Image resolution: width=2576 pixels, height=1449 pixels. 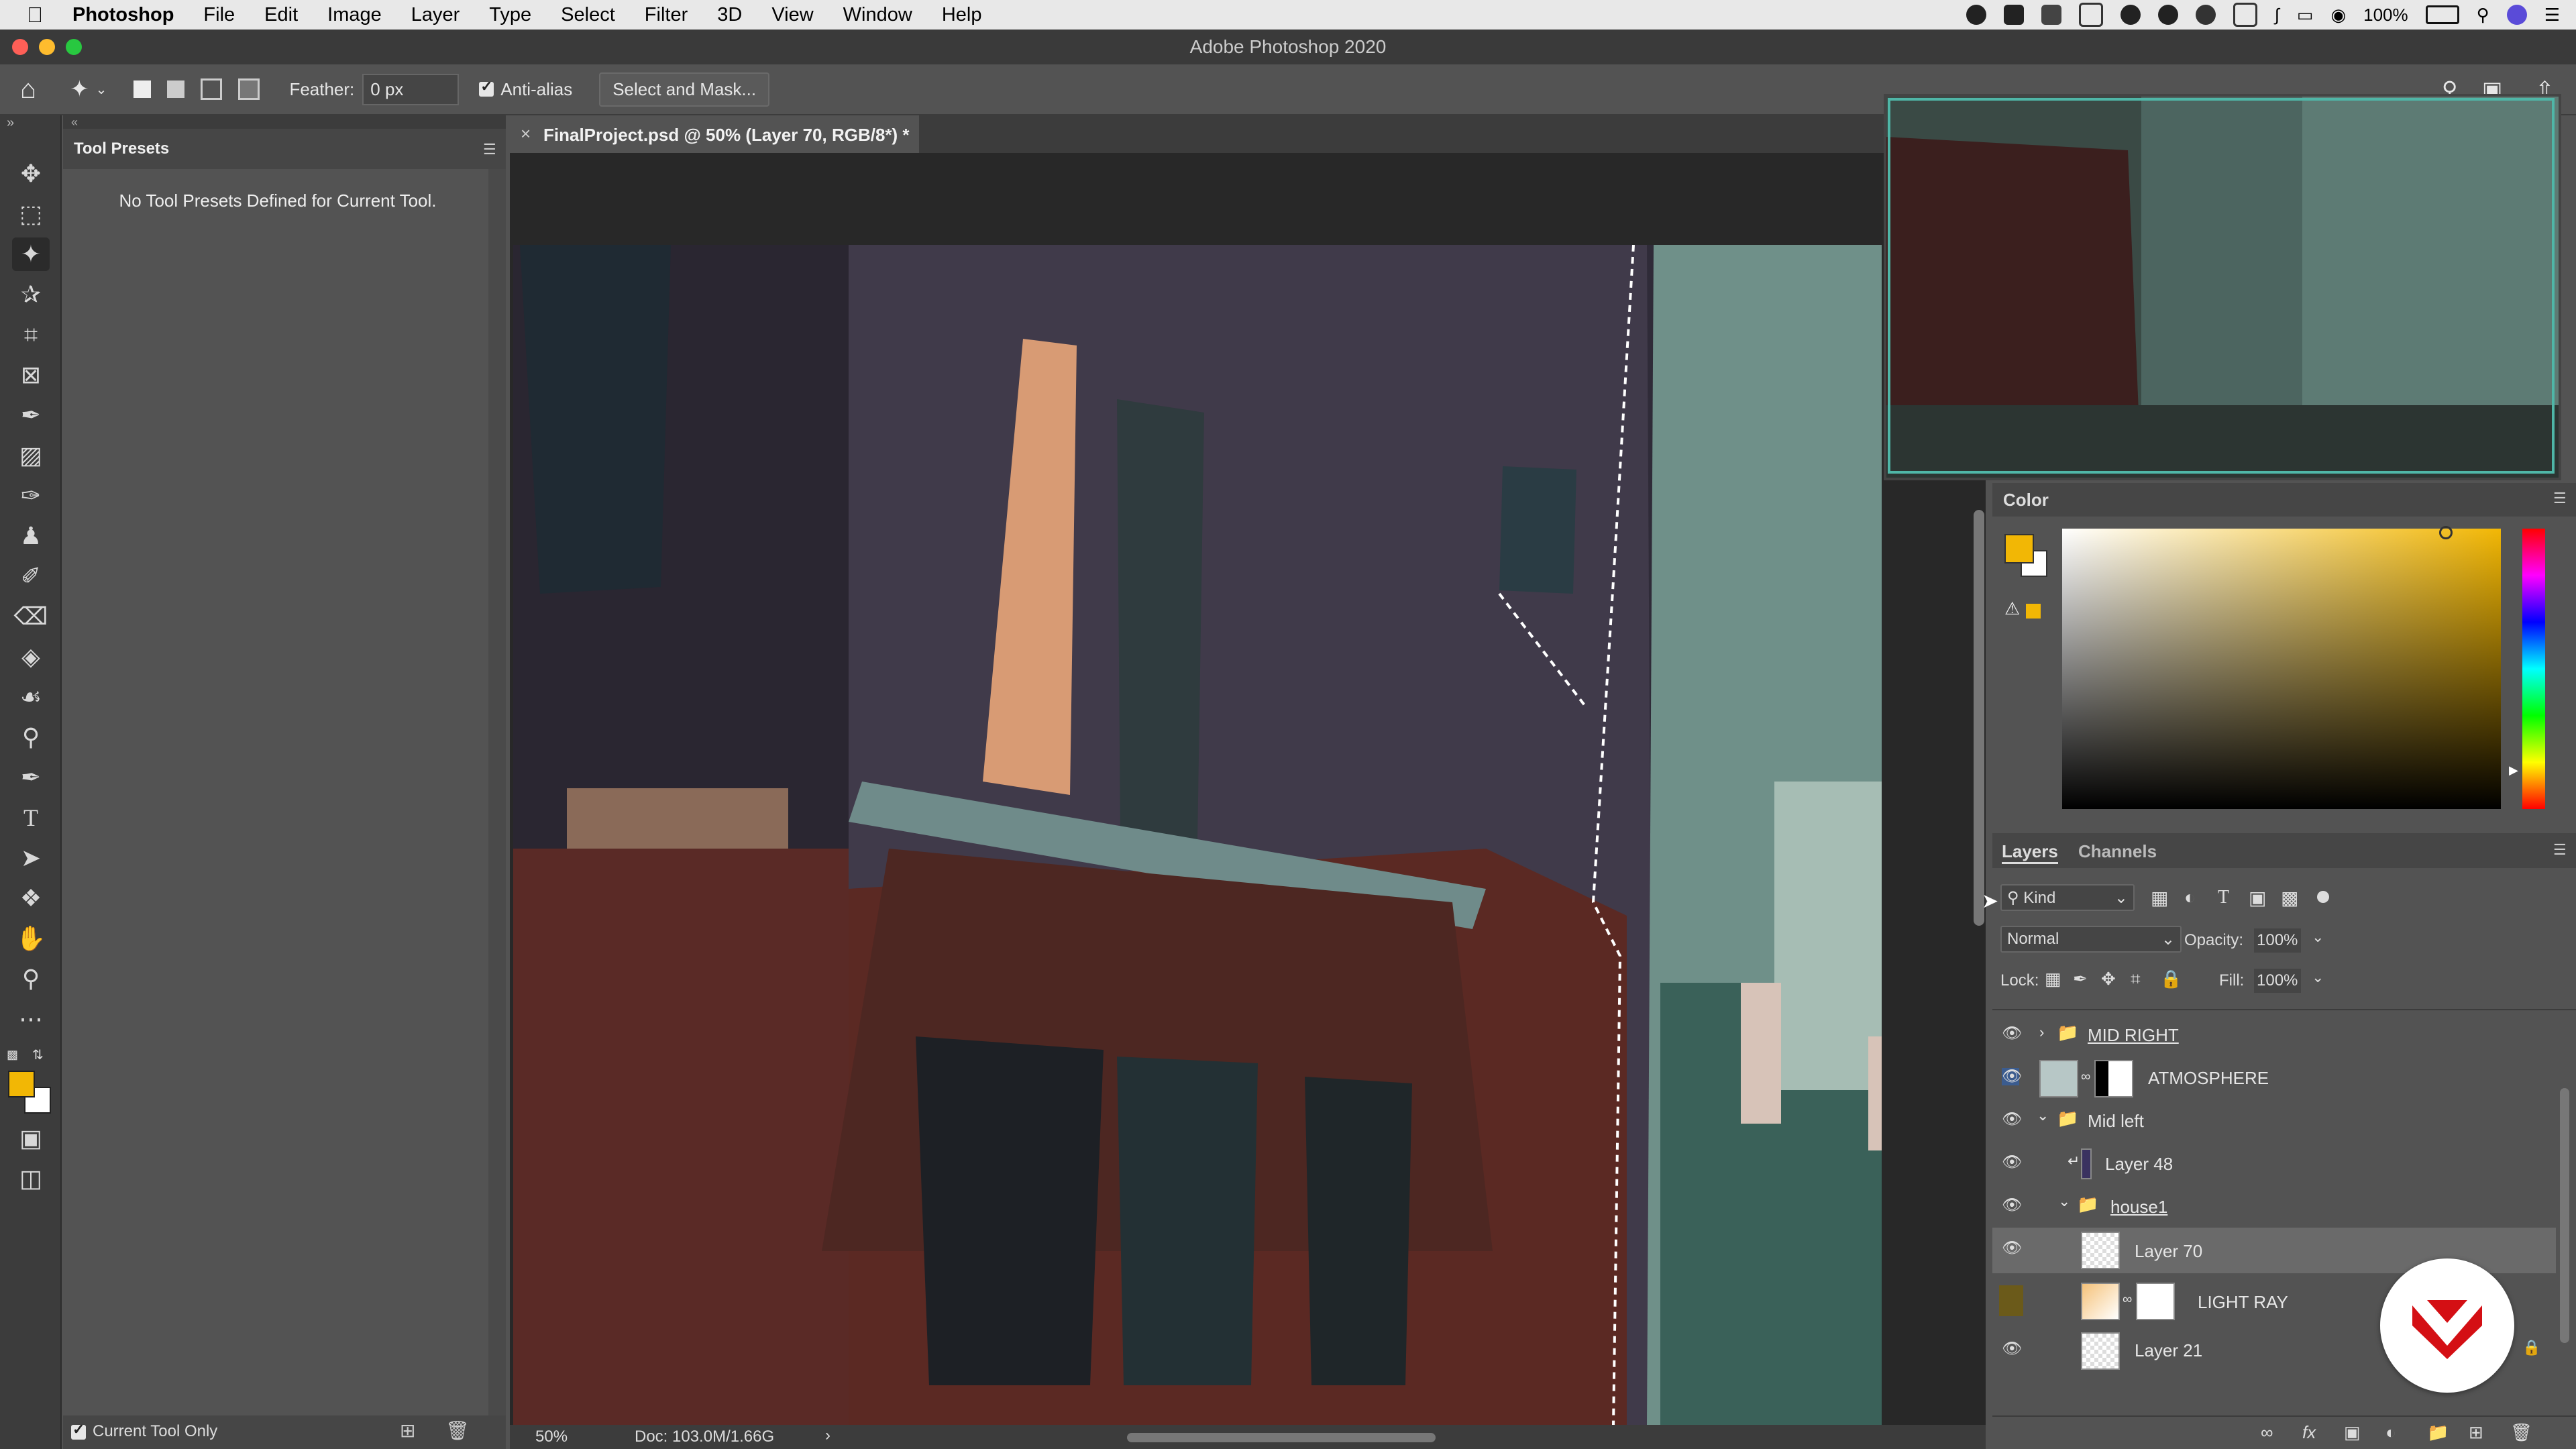 What do you see at coordinates (2274, 1120) in the screenshot?
I see `layer-row-mid-left: 👁 ⌄ 📁 Mid left` at bounding box center [2274, 1120].